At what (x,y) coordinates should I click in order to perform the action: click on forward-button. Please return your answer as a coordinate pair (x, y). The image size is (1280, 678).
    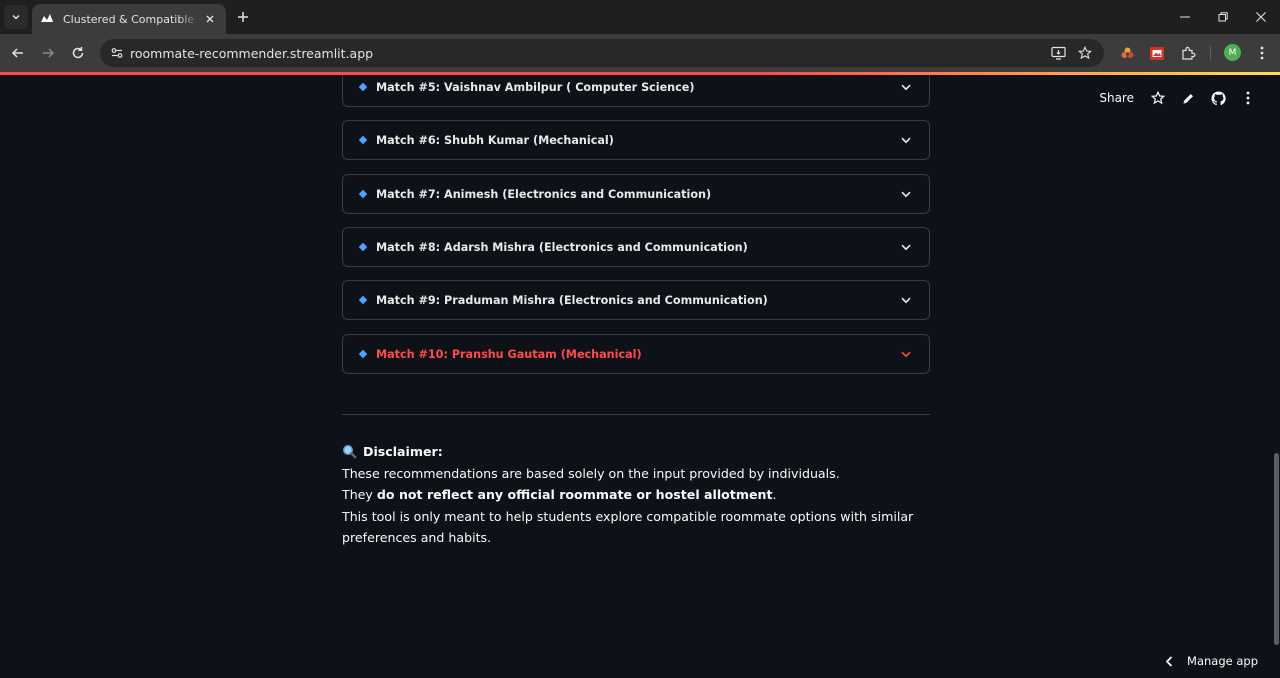
    Looking at the image, I should click on (48, 53).